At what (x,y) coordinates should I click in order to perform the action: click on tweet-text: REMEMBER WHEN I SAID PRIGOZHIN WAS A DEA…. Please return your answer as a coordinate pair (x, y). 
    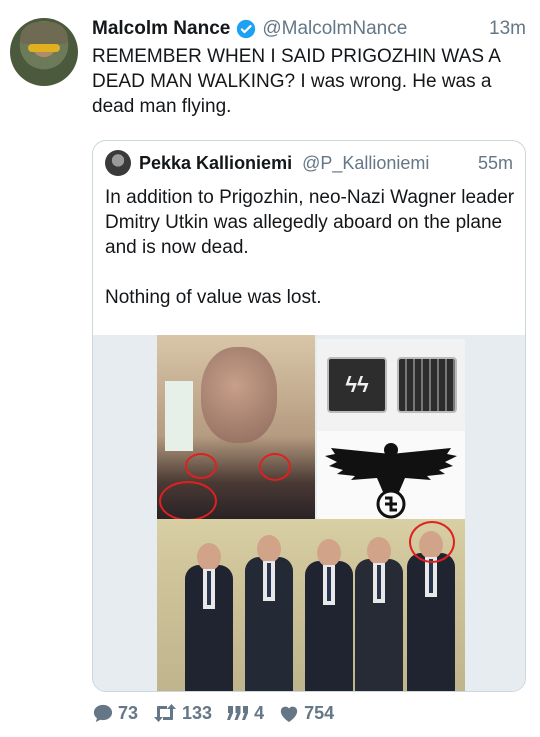
    Looking at the image, I should click on (296, 81).